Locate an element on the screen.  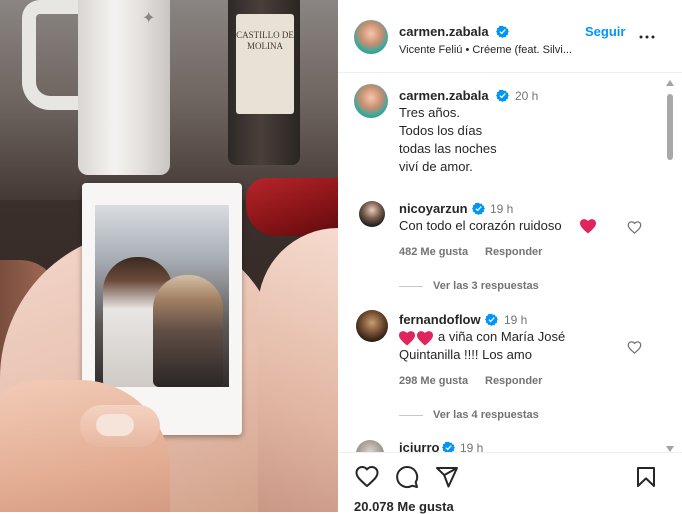
comment-text: Con todo el corazón ruidoso is located at coordinates (480, 225).